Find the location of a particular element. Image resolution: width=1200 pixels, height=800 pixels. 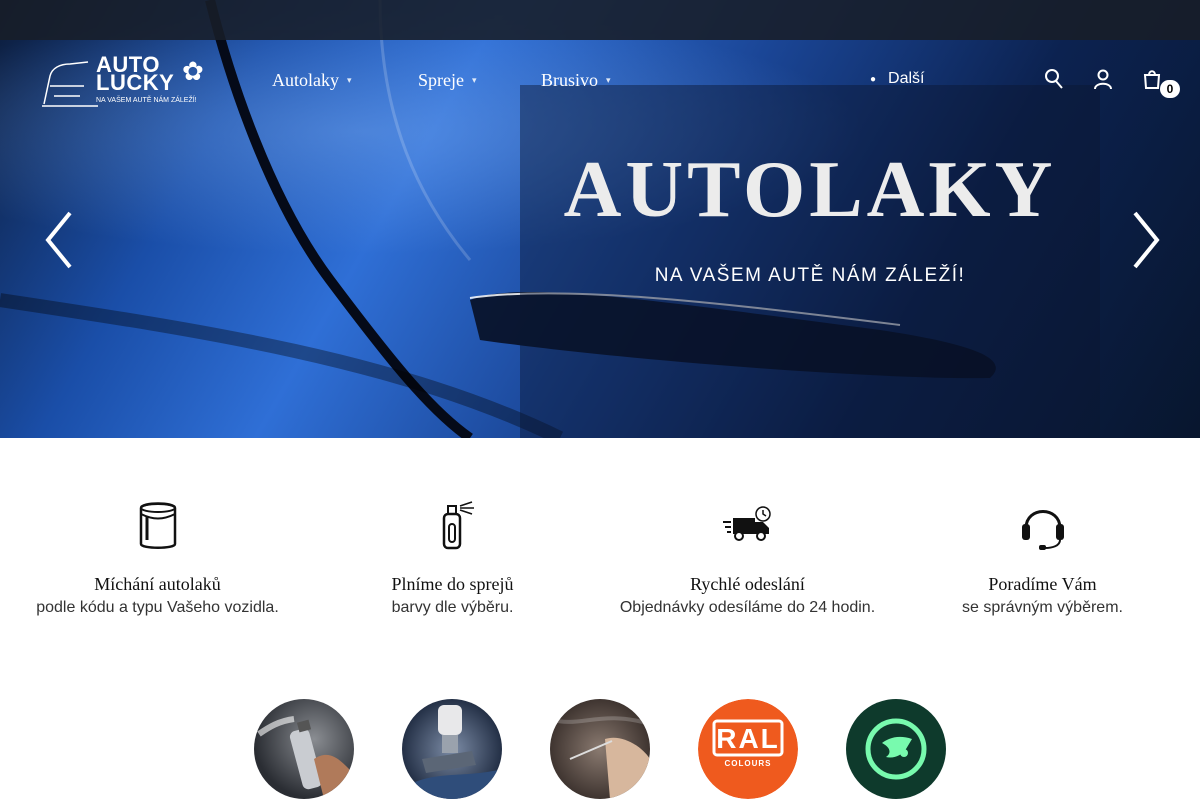

search-icon is located at coordinates (1054, 79).